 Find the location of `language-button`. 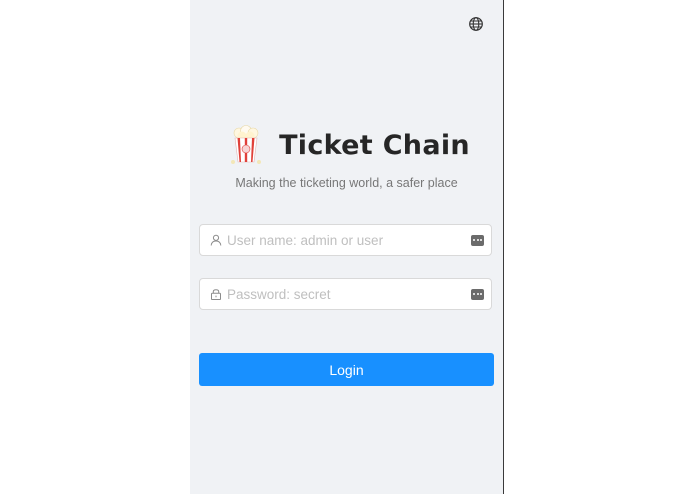

language-button is located at coordinates (476, 24).